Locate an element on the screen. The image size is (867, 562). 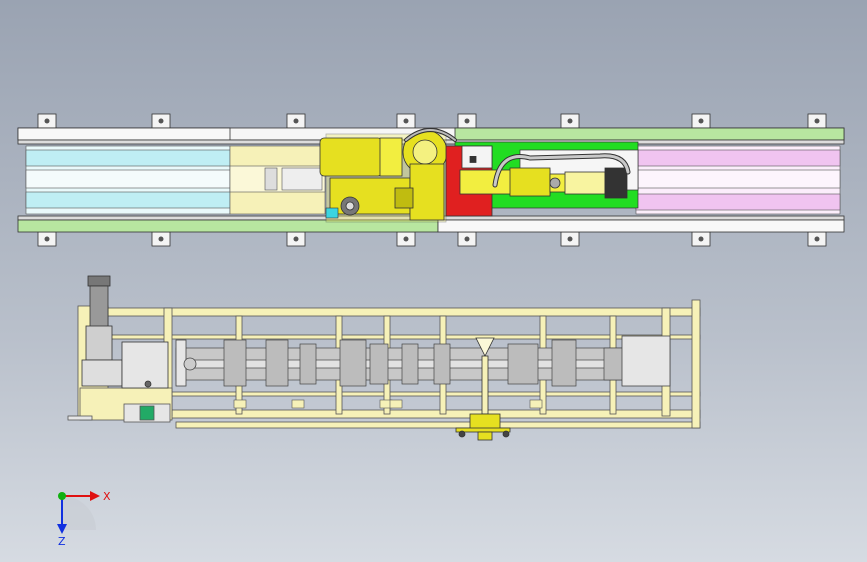
middle-bed-panels is located at coordinates (277, 180).